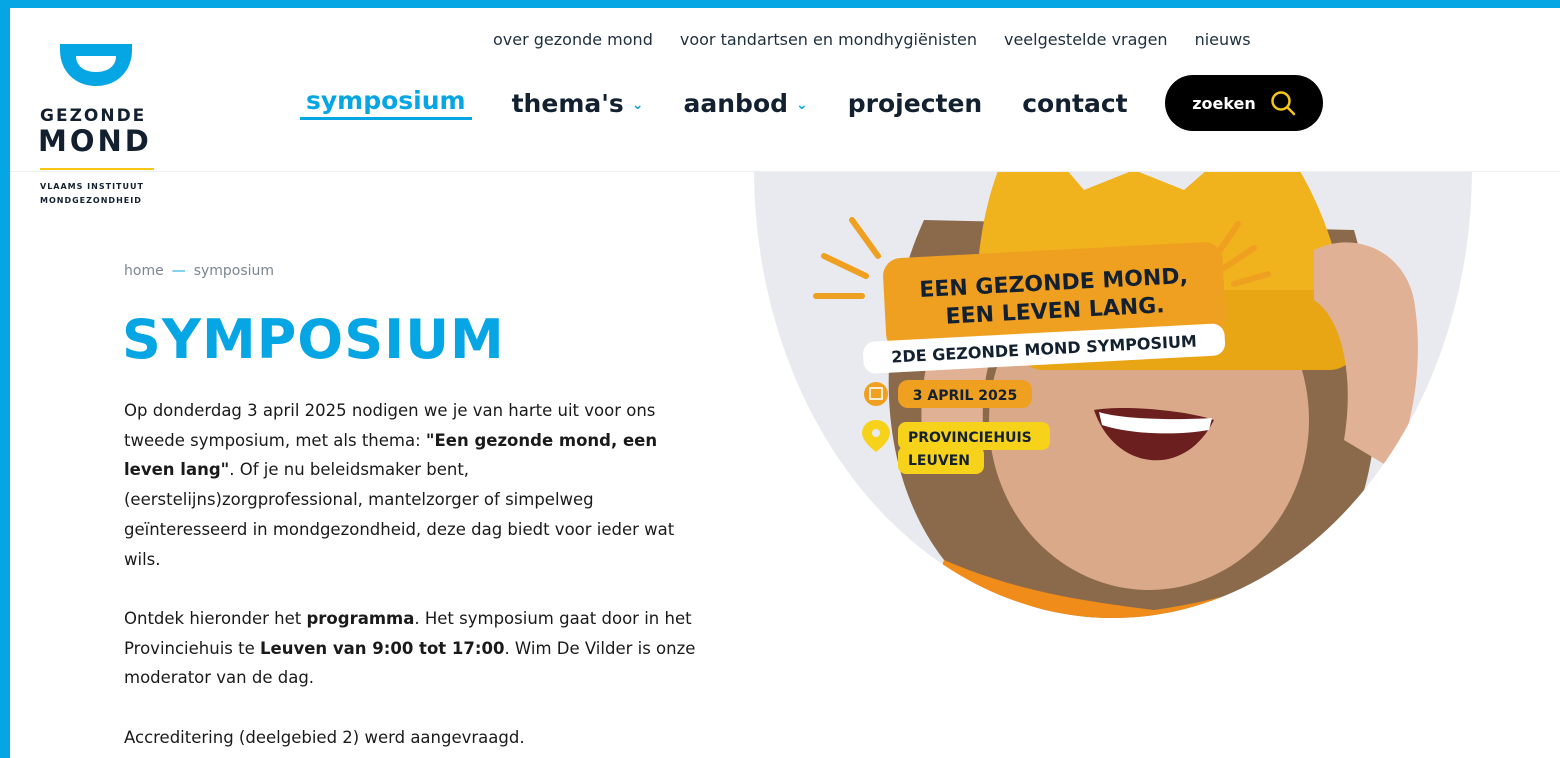  Describe the element at coordinates (567, 103) in the screenshot. I see `nav-themas-label: thema's` at that location.